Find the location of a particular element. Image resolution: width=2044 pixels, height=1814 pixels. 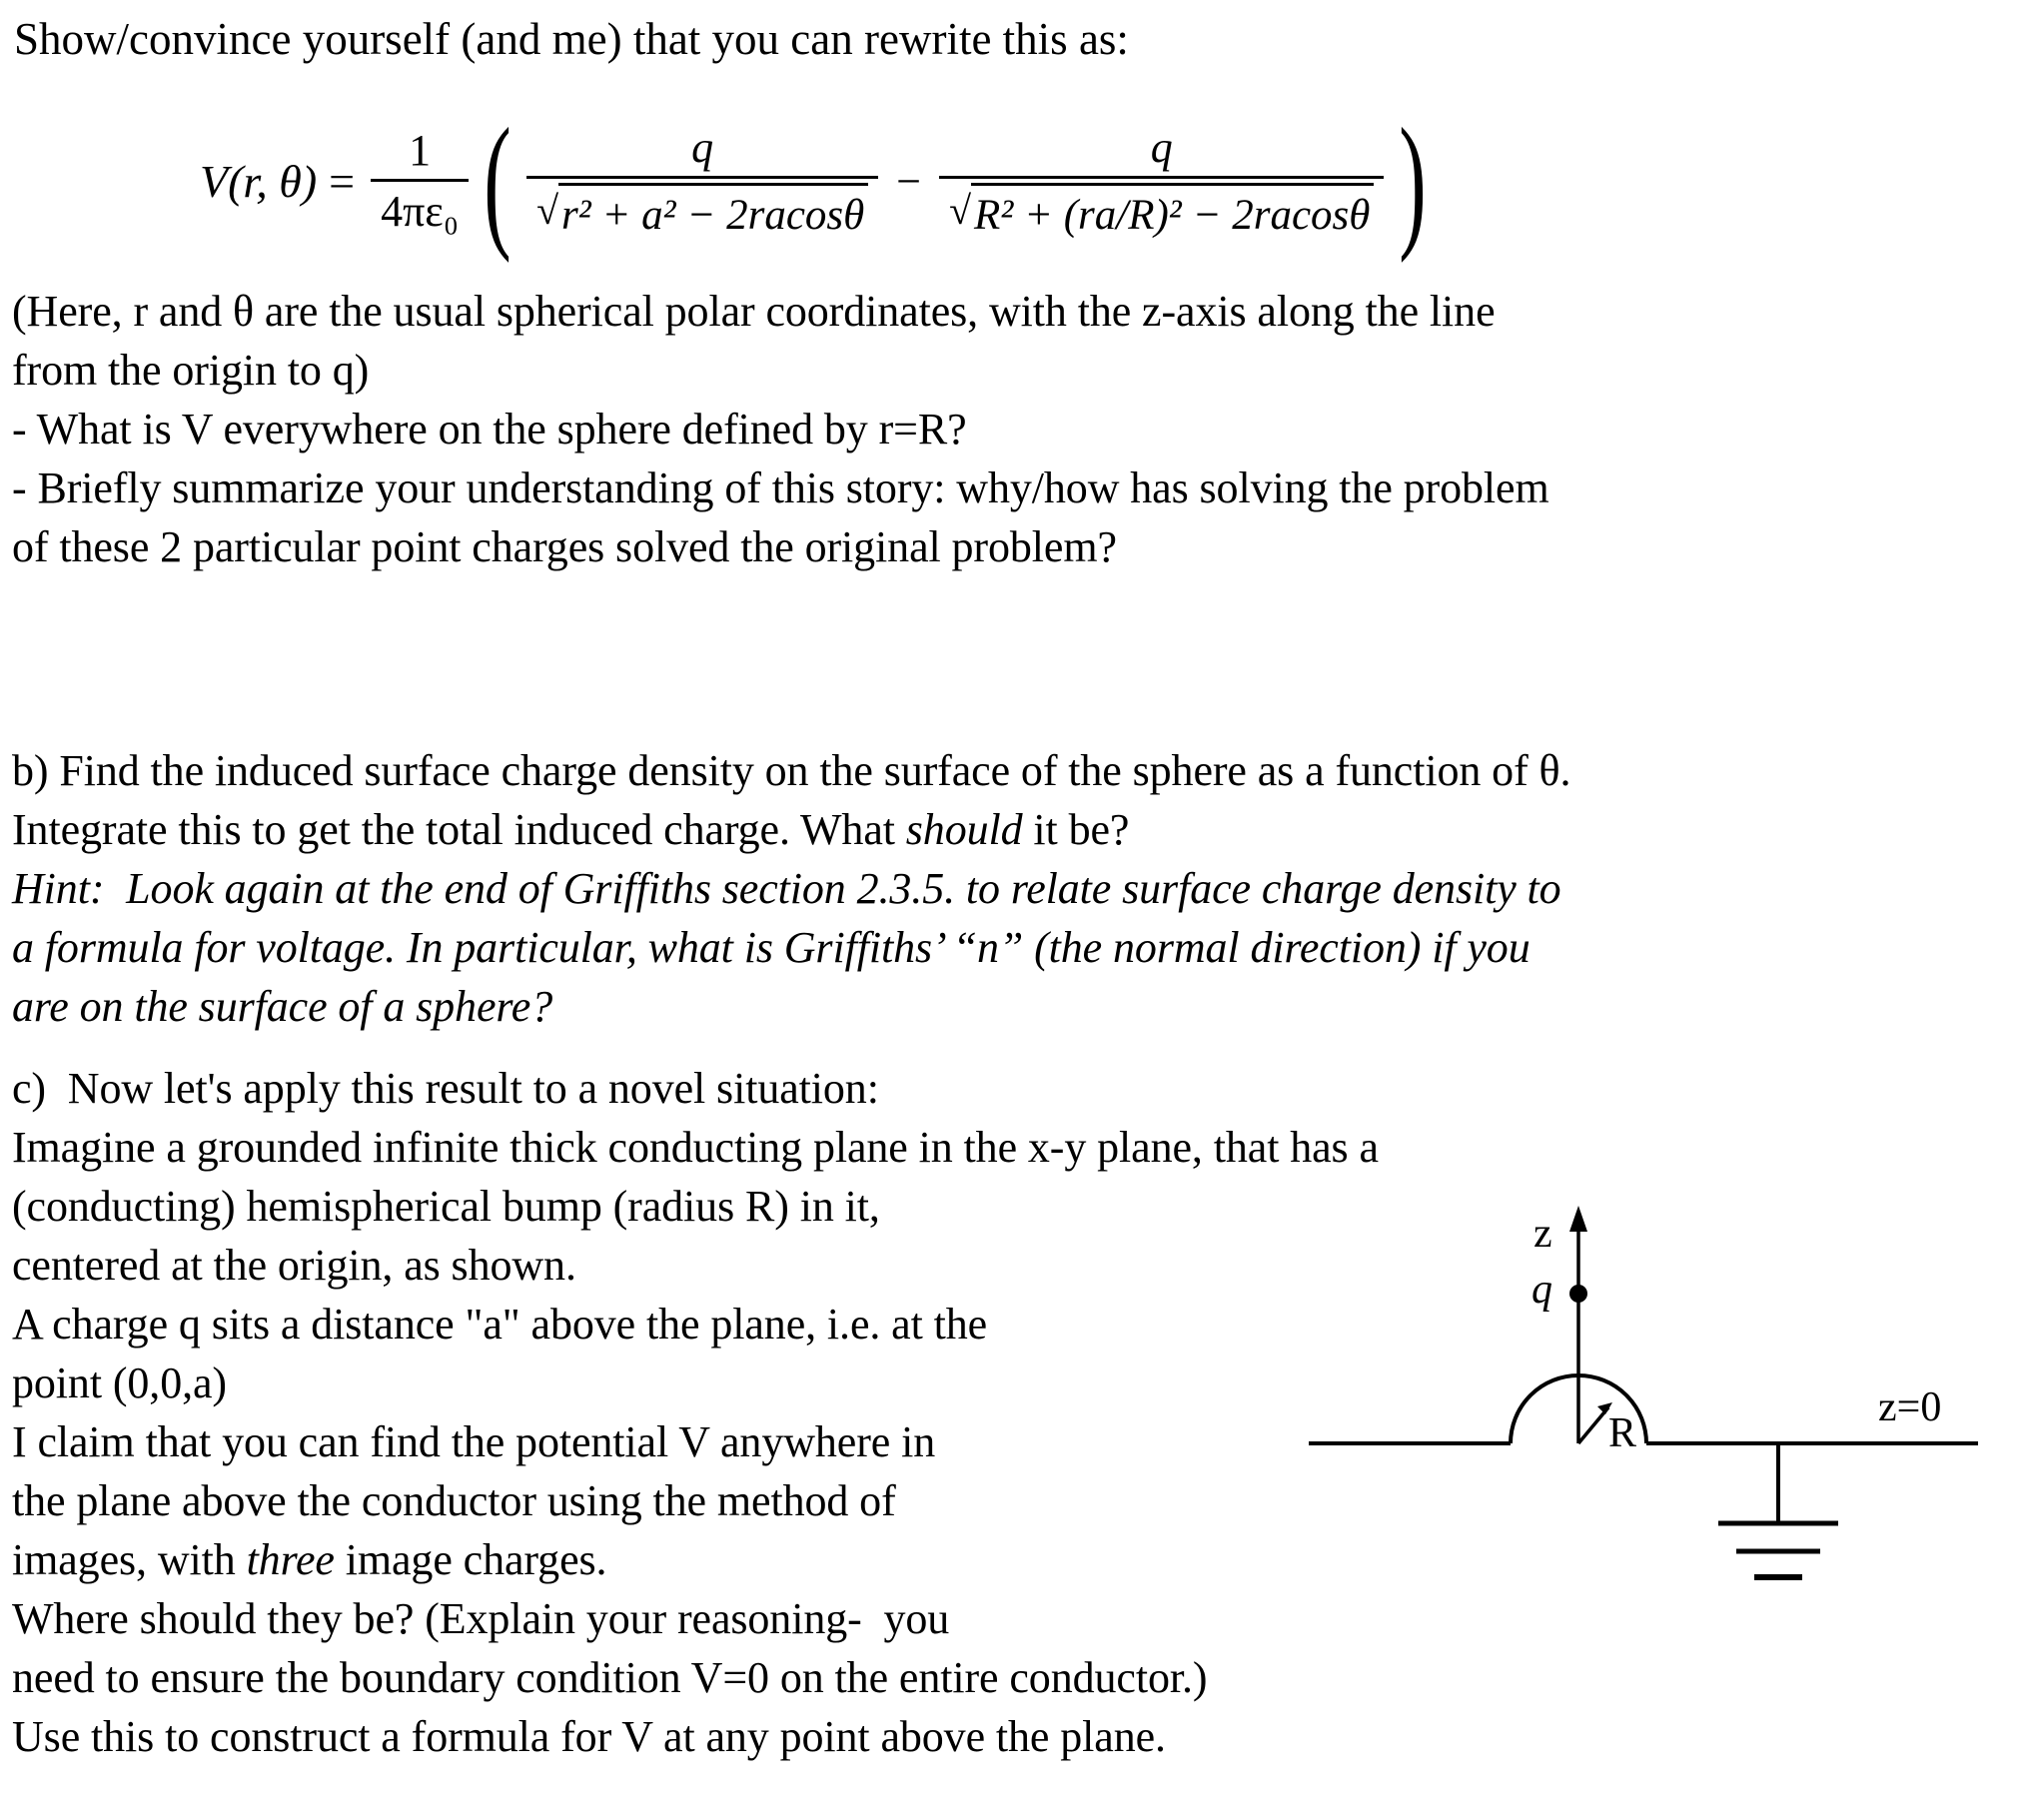

formula-operator: − is located at coordinates (909, 181).